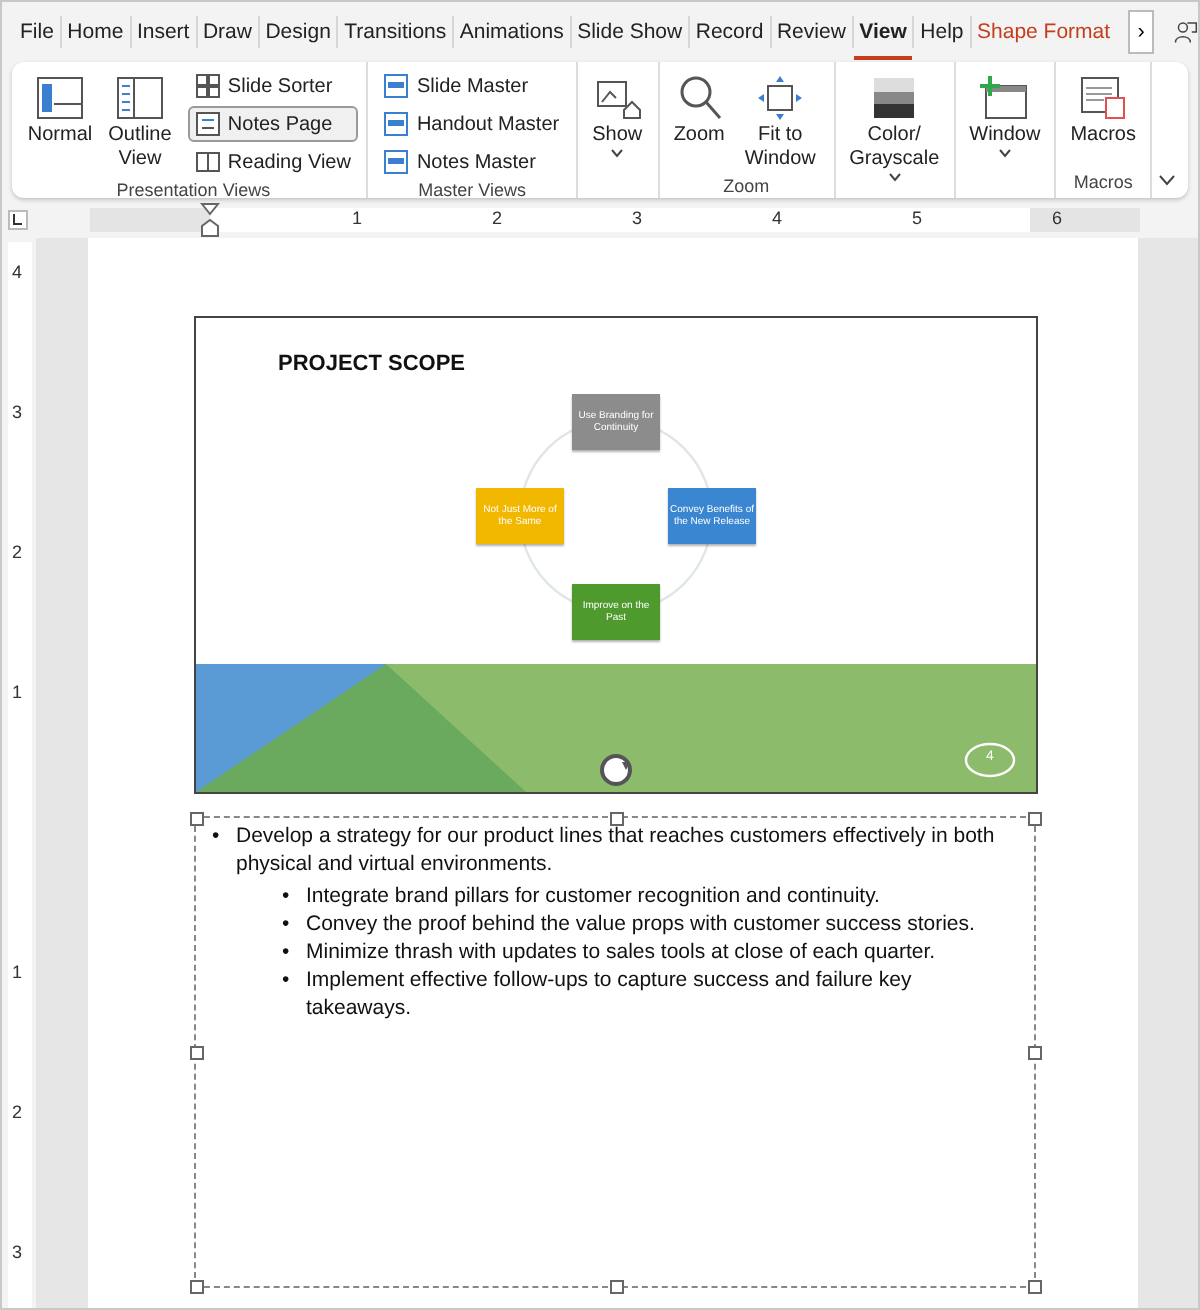 The width and height of the screenshot is (1200, 1310). I want to click on ribbon-button: Notes Page, so click(273, 124).